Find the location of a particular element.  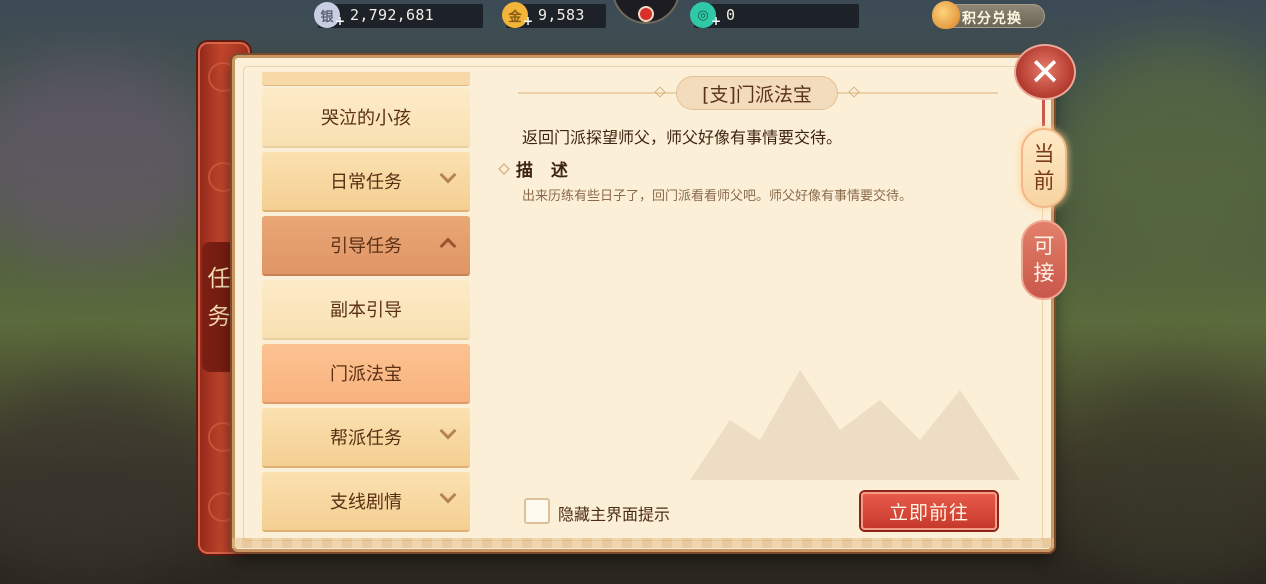

task-category-label: 引导任务 is located at coordinates (366, 246).